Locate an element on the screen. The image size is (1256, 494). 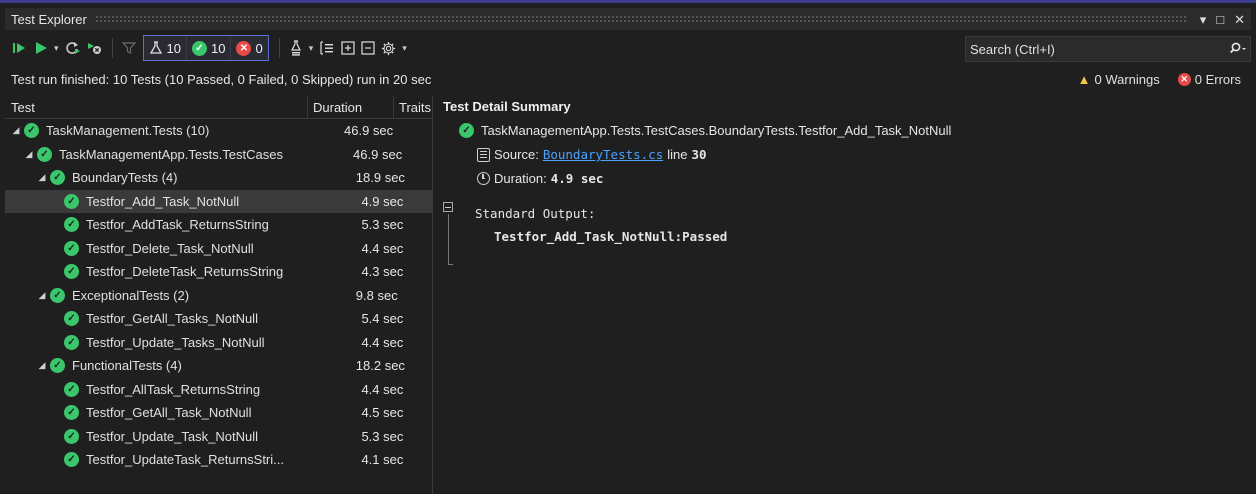
column-traits: Traits is located at coordinates (413, 107).